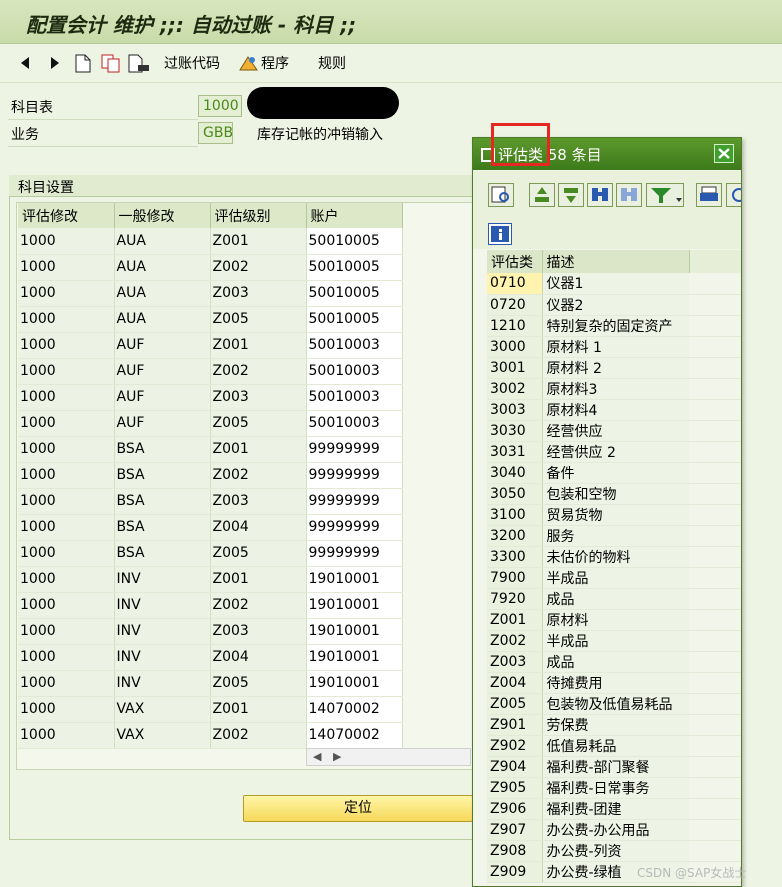  I want to click on general-modifier-cell: AUF, so click(162, 345).